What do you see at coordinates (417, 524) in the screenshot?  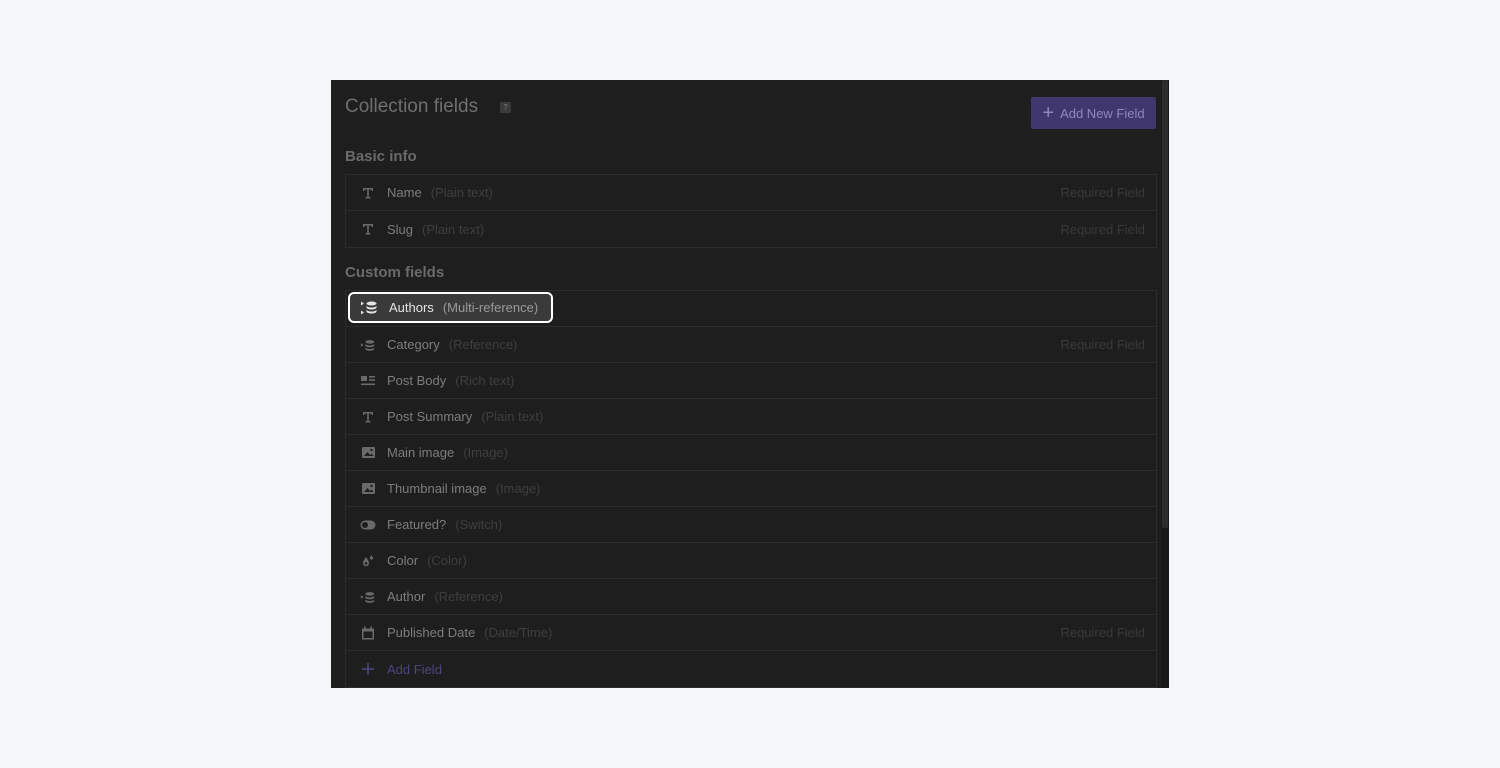 I see `field-name: Featured?` at bounding box center [417, 524].